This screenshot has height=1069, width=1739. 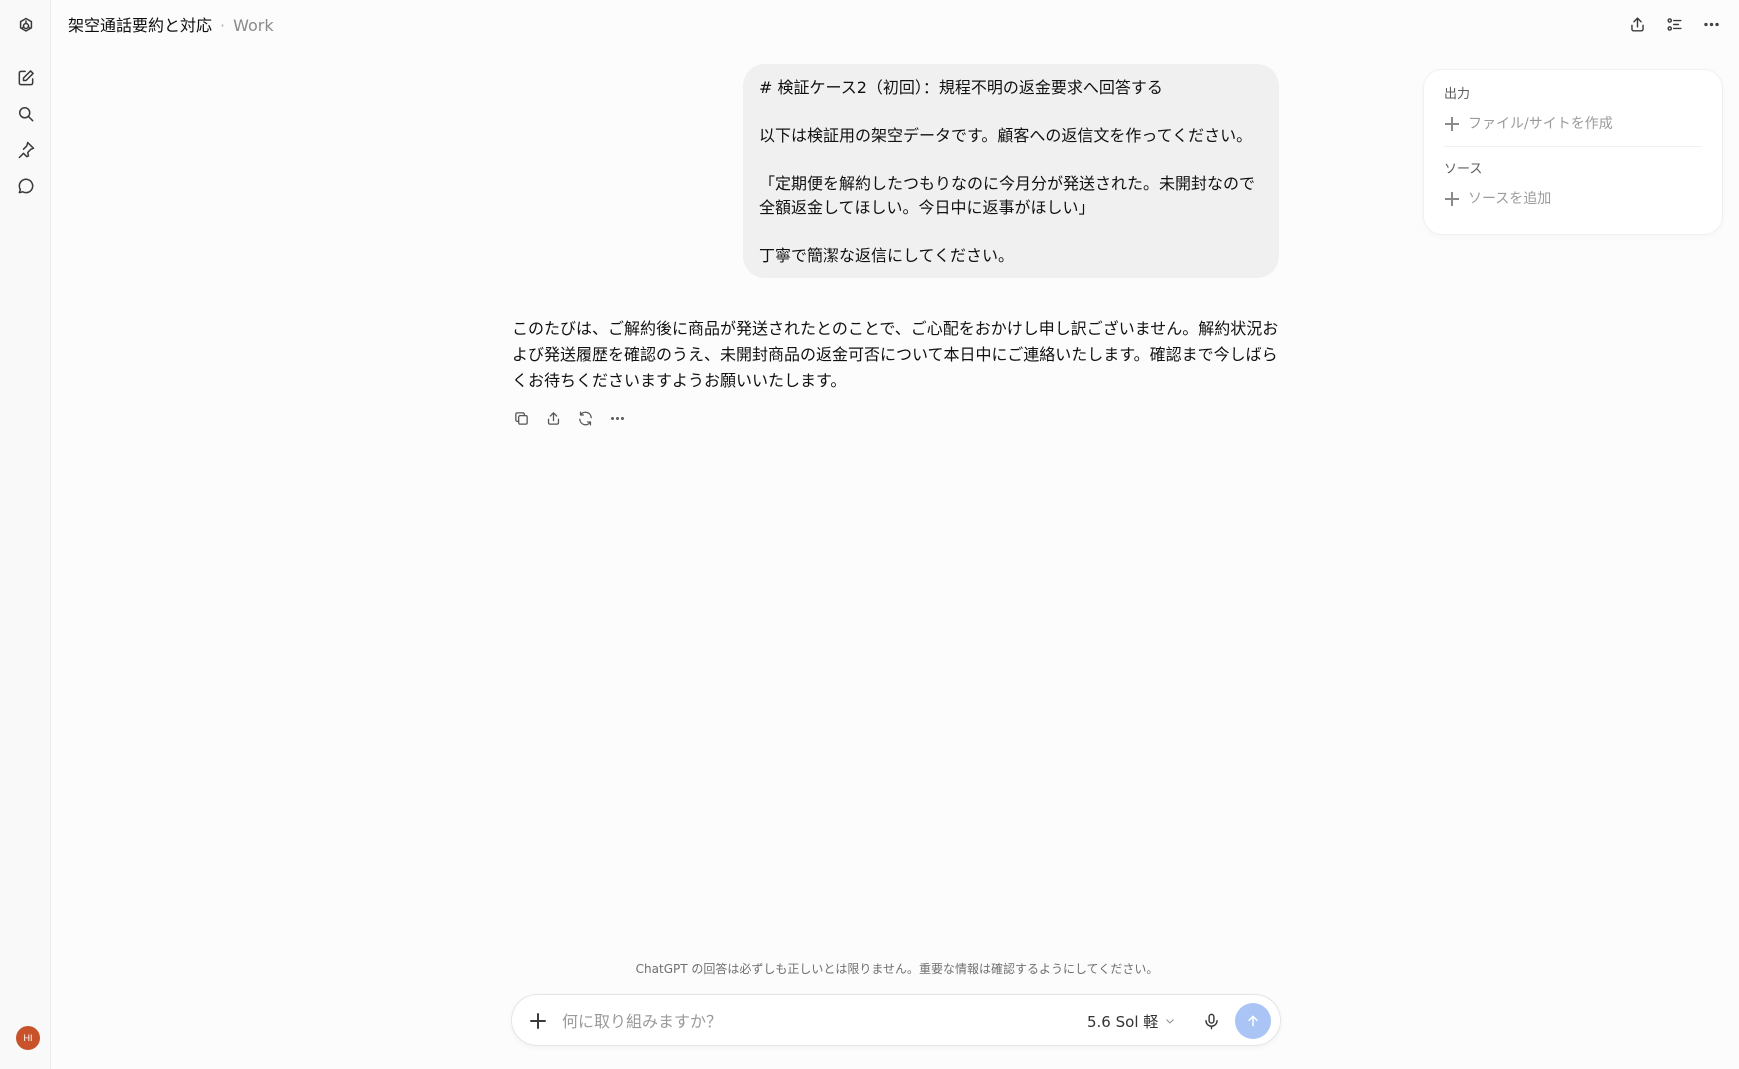 I want to click on task-list-icon, so click(x=1674, y=24).